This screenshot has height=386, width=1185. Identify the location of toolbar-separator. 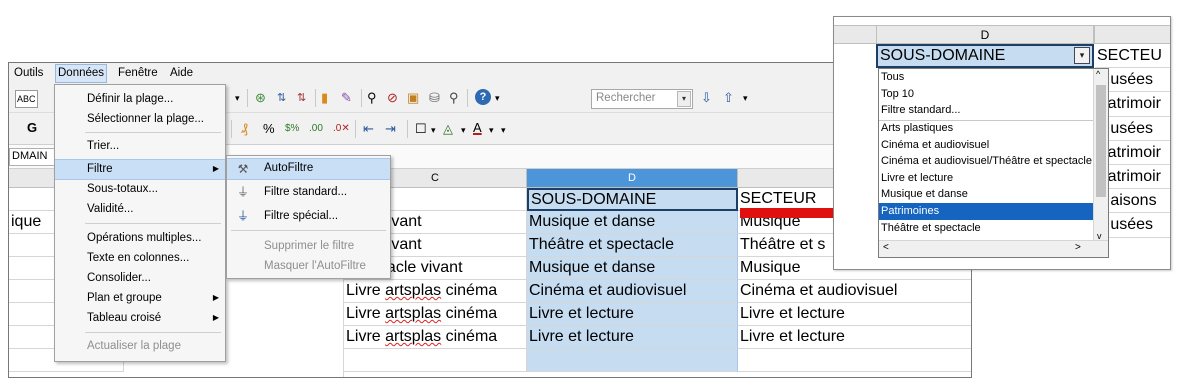
(407, 129).